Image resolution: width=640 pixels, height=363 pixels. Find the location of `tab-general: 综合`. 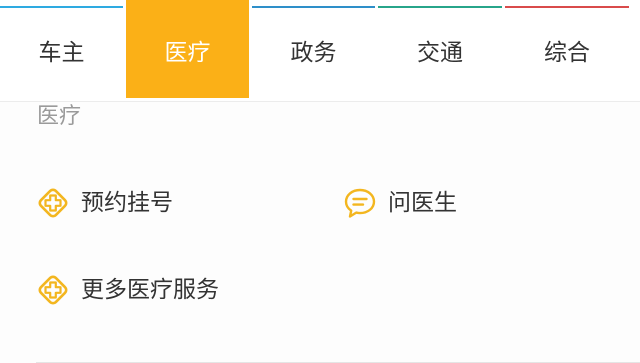

tab-general: 综合 is located at coordinates (567, 49).